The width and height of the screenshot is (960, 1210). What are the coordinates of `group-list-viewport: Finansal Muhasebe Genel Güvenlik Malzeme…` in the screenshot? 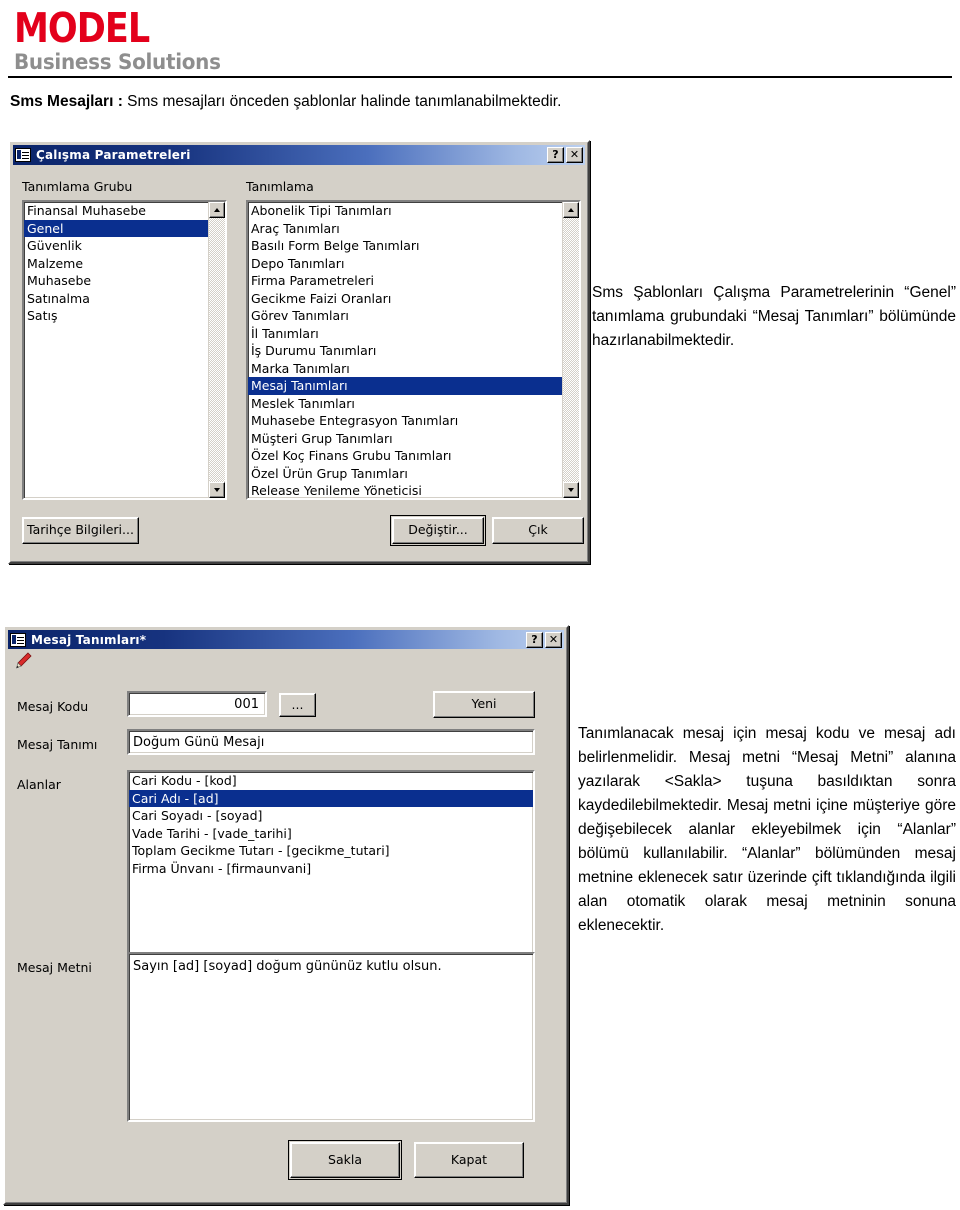 It's located at (116, 350).